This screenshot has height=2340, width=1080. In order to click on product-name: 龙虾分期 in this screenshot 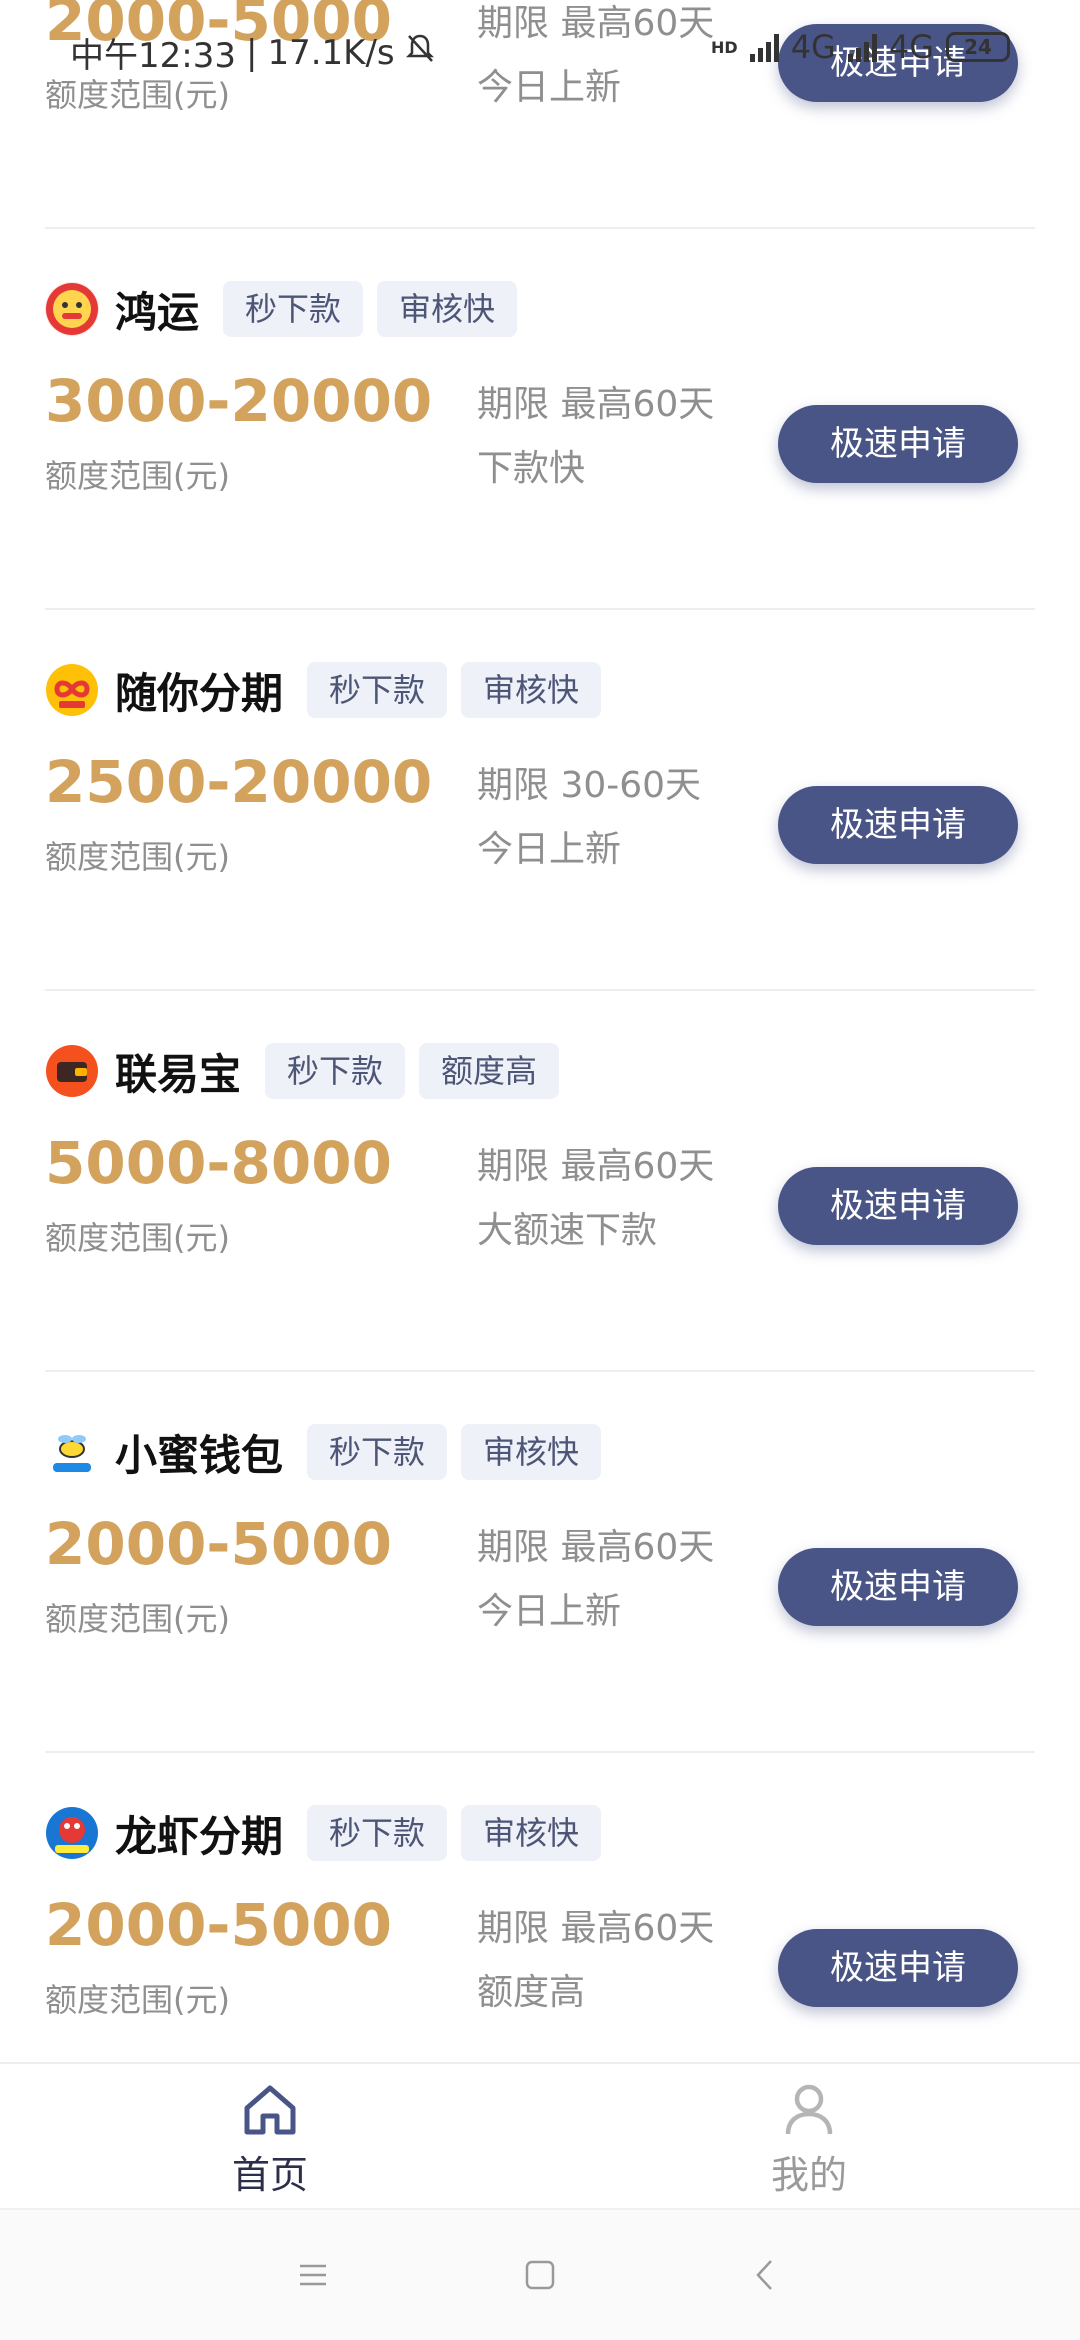, I will do `click(199, 1836)`.